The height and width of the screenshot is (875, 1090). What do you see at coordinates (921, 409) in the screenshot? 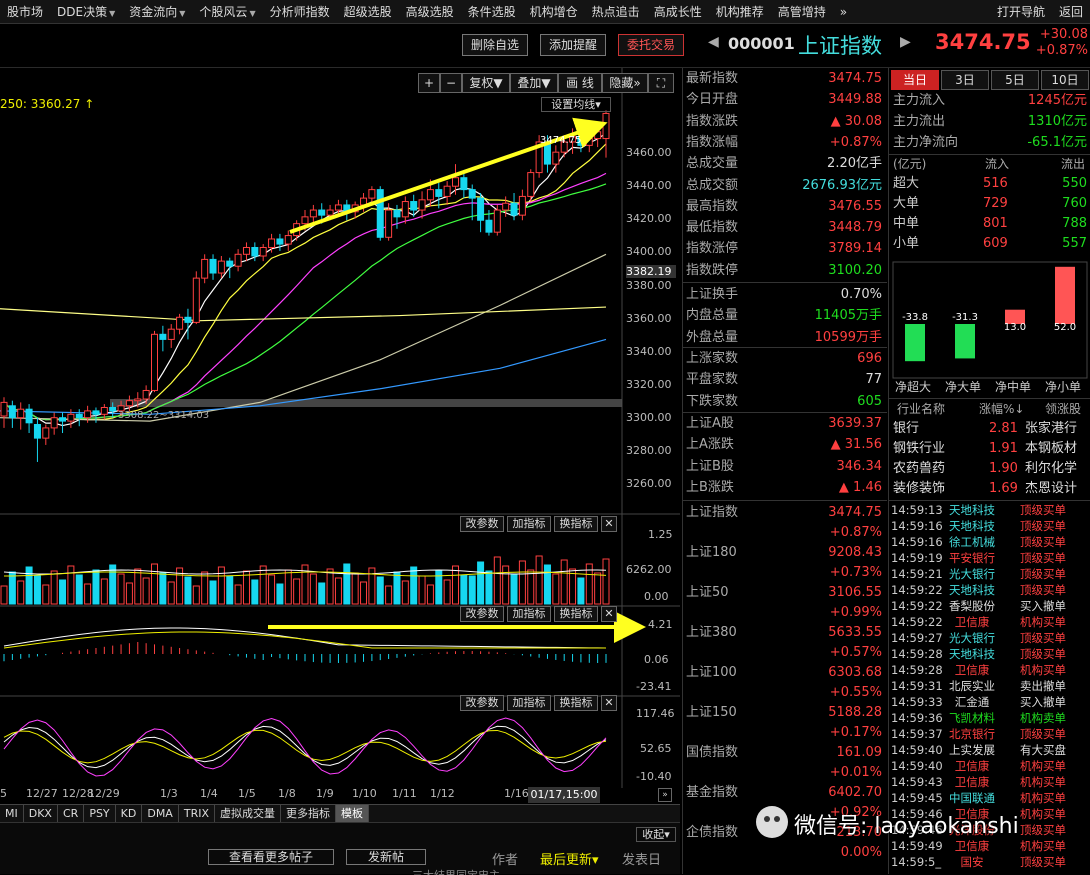
I see `industry-name-header: 行业名称` at bounding box center [921, 409].